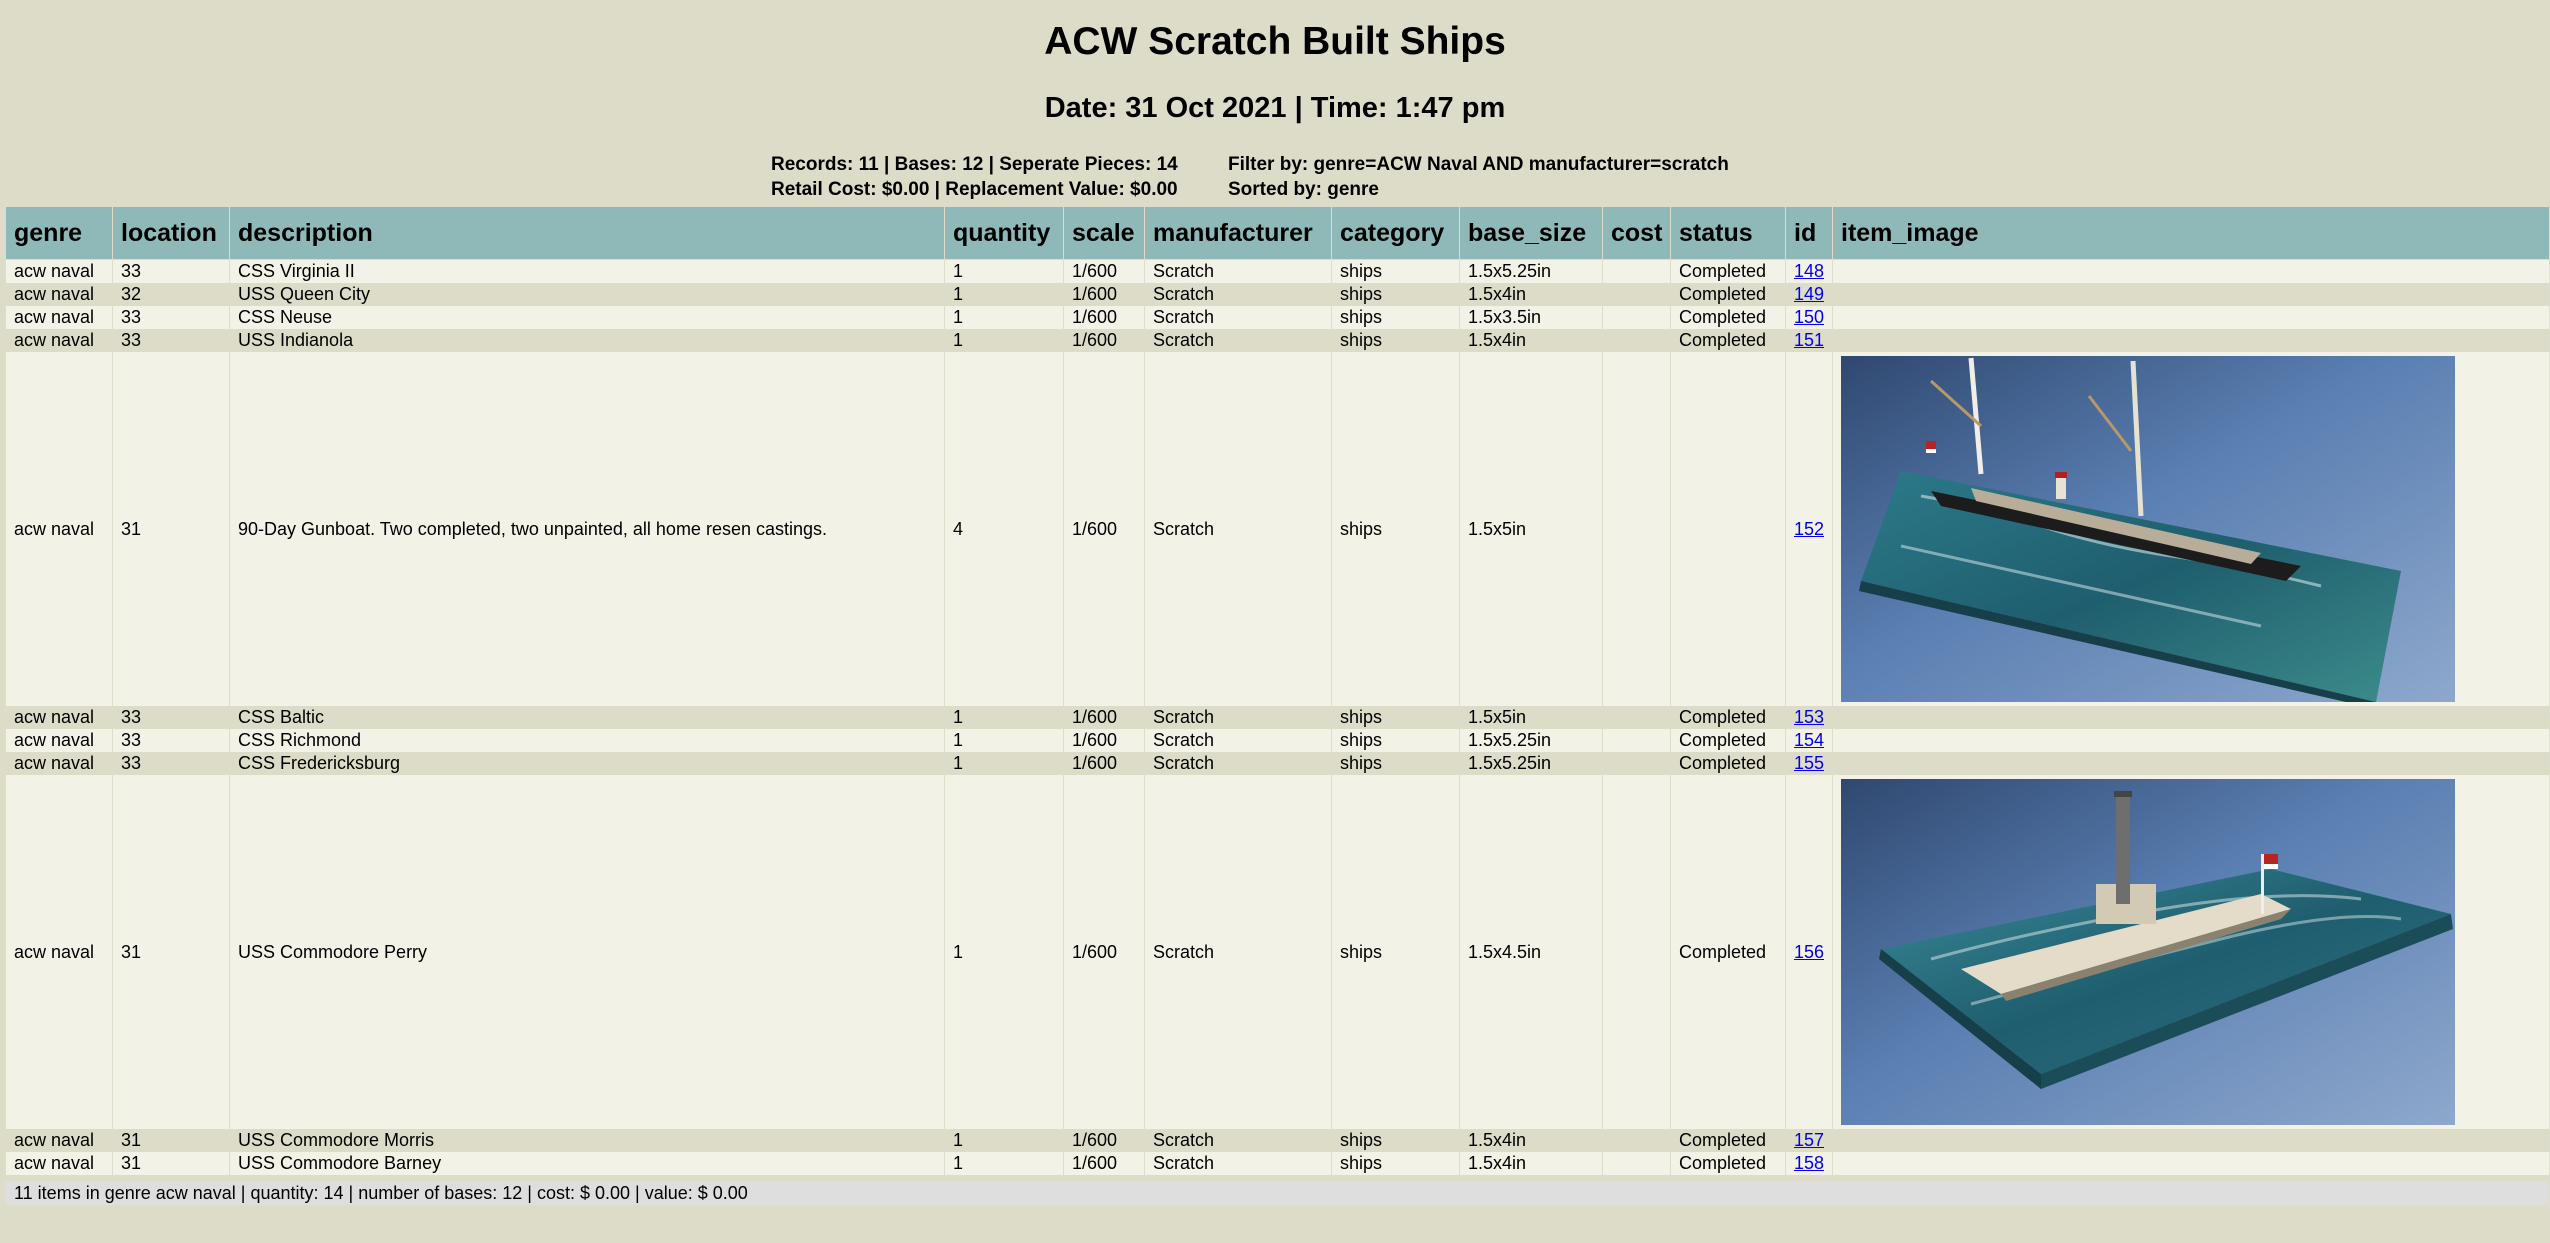 Image resolution: width=2550 pixels, height=1243 pixels. What do you see at coordinates (1303, 189) in the screenshot?
I see `sort-summary: Sorted by: genre` at bounding box center [1303, 189].